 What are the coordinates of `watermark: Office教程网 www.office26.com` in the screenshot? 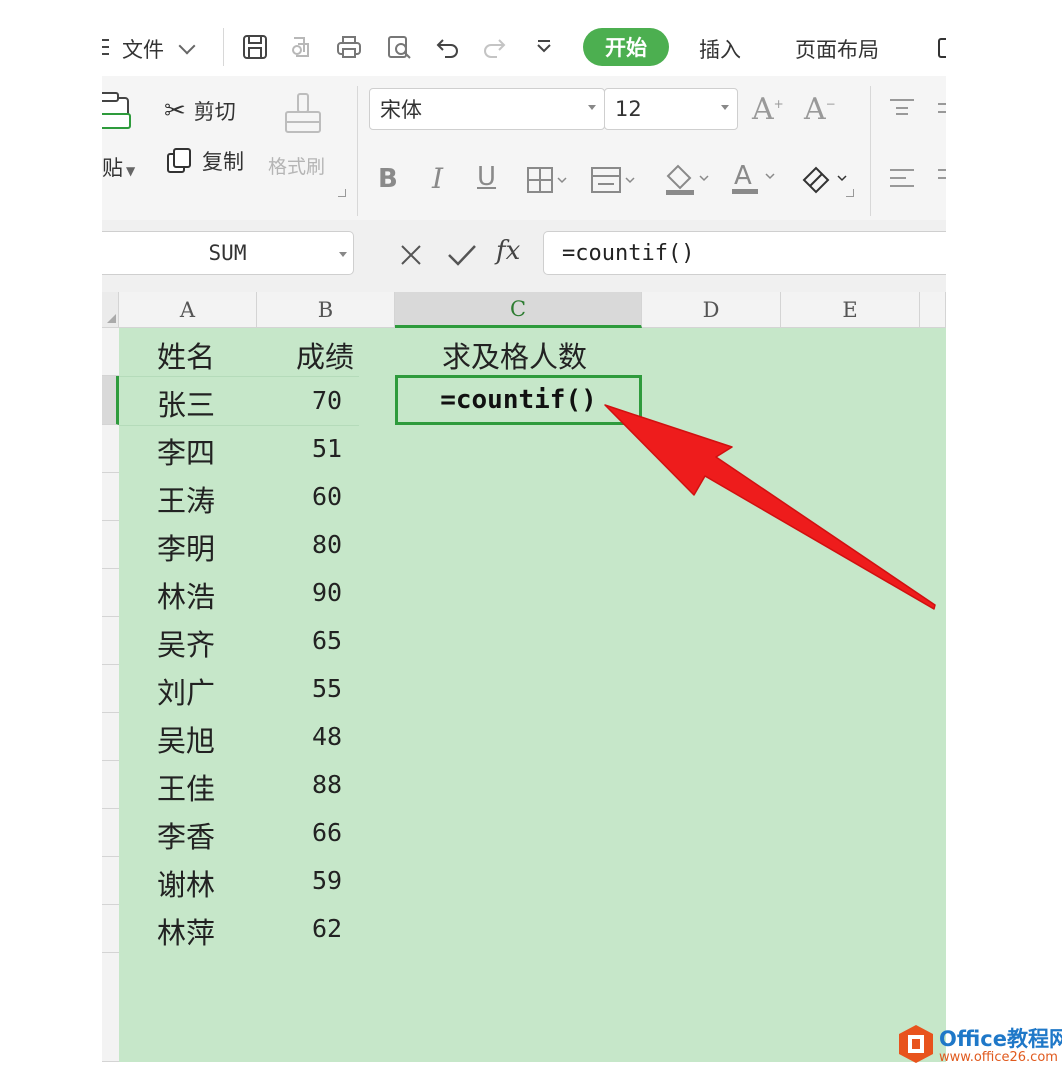 It's located at (979, 1046).